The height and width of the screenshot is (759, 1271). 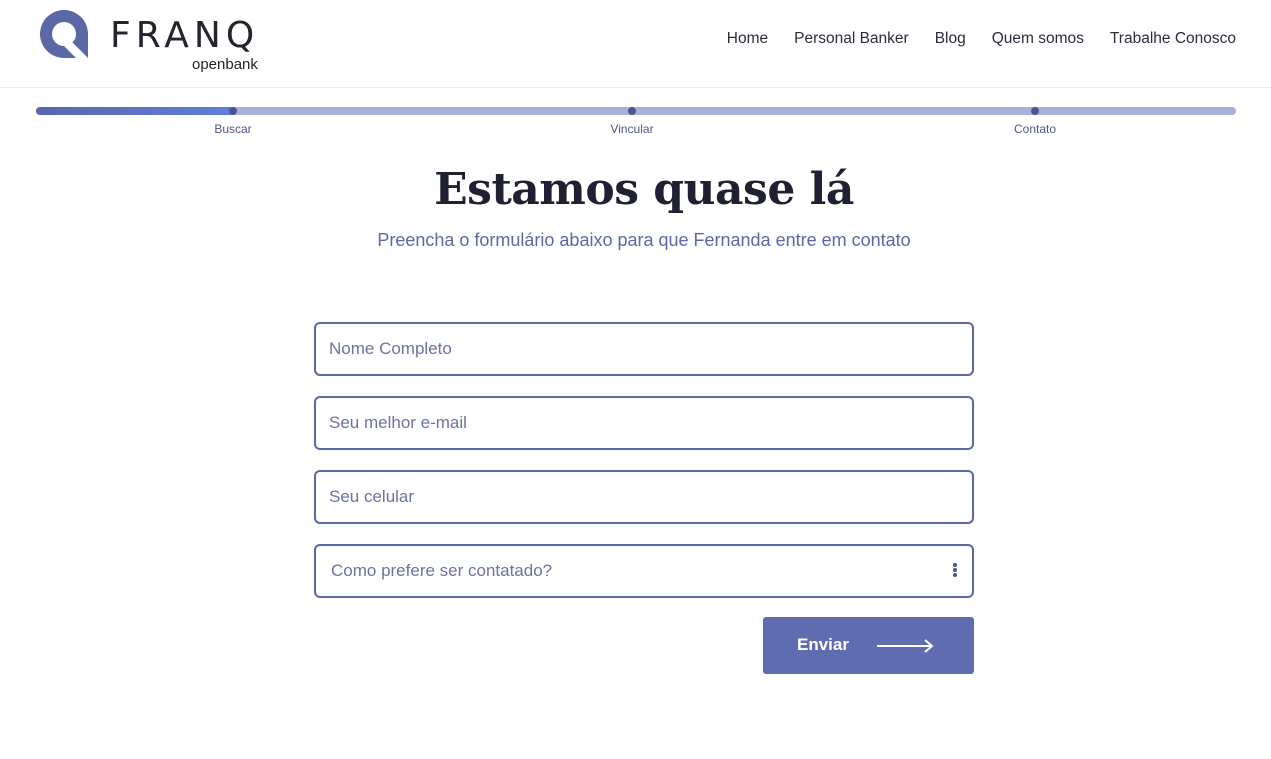 I want to click on nav-item-blog: Blog, so click(x=950, y=39).